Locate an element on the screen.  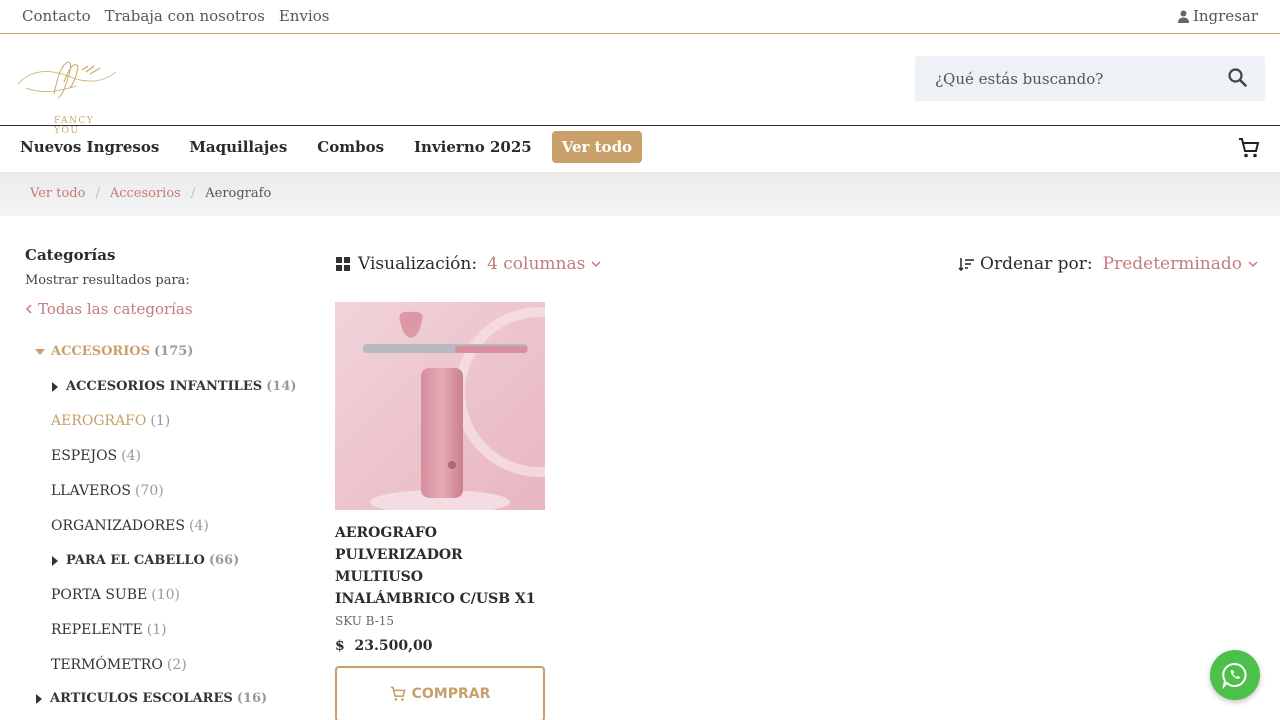
category-articulos-escolares: ARTICULOS ESCOLARES (16) is located at coordinates (151, 698).